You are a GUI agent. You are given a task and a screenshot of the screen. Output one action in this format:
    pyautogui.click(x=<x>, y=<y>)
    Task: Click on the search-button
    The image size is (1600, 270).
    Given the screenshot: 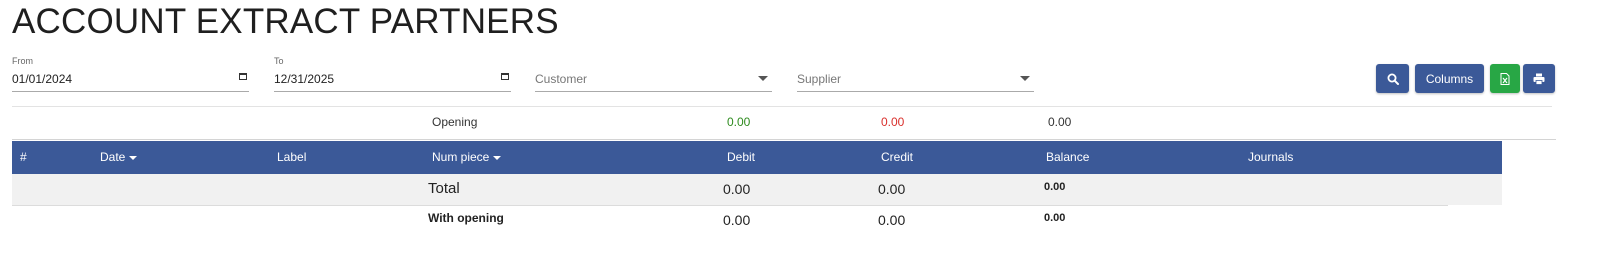 What is the action you would take?
    pyautogui.click(x=1392, y=78)
    